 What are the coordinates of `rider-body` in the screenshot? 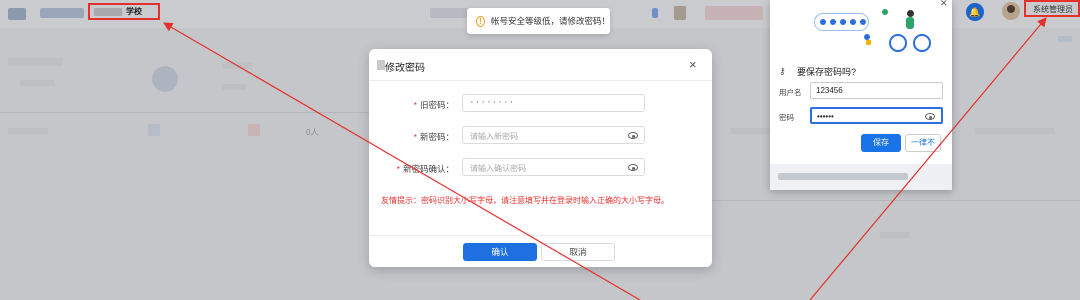 It's located at (910, 23).